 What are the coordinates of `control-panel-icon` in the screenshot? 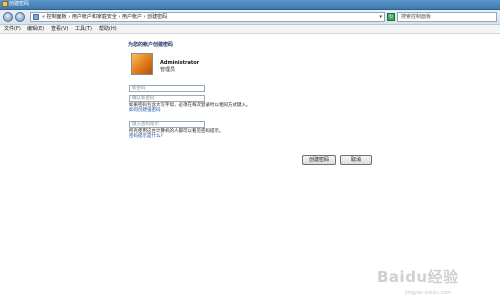 It's located at (36, 17).